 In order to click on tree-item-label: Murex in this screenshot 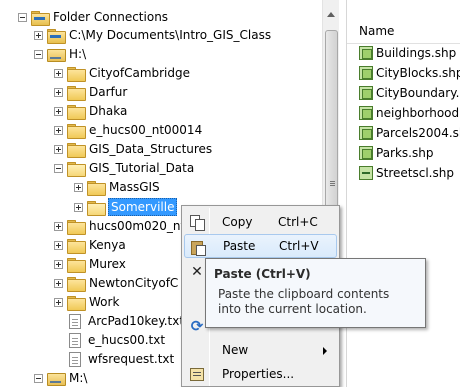, I will do `click(107, 264)`.